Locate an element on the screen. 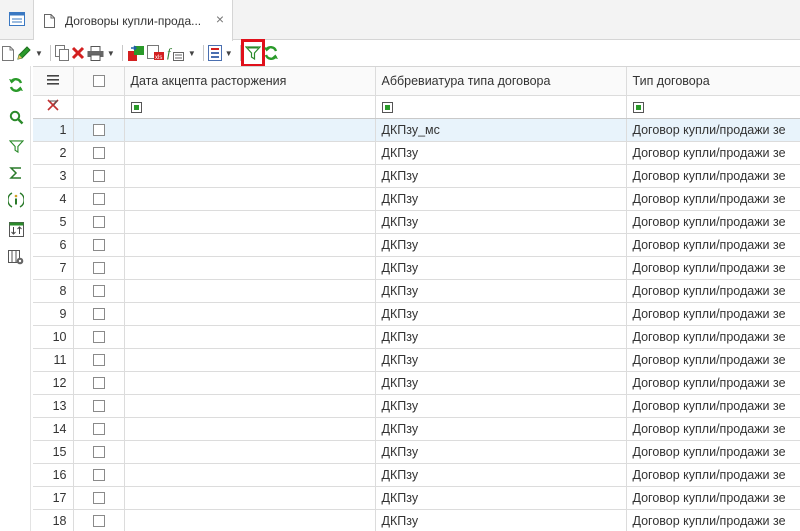 The width and height of the screenshot is (800, 531). clear-filter-button is located at coordinates (53, 107).